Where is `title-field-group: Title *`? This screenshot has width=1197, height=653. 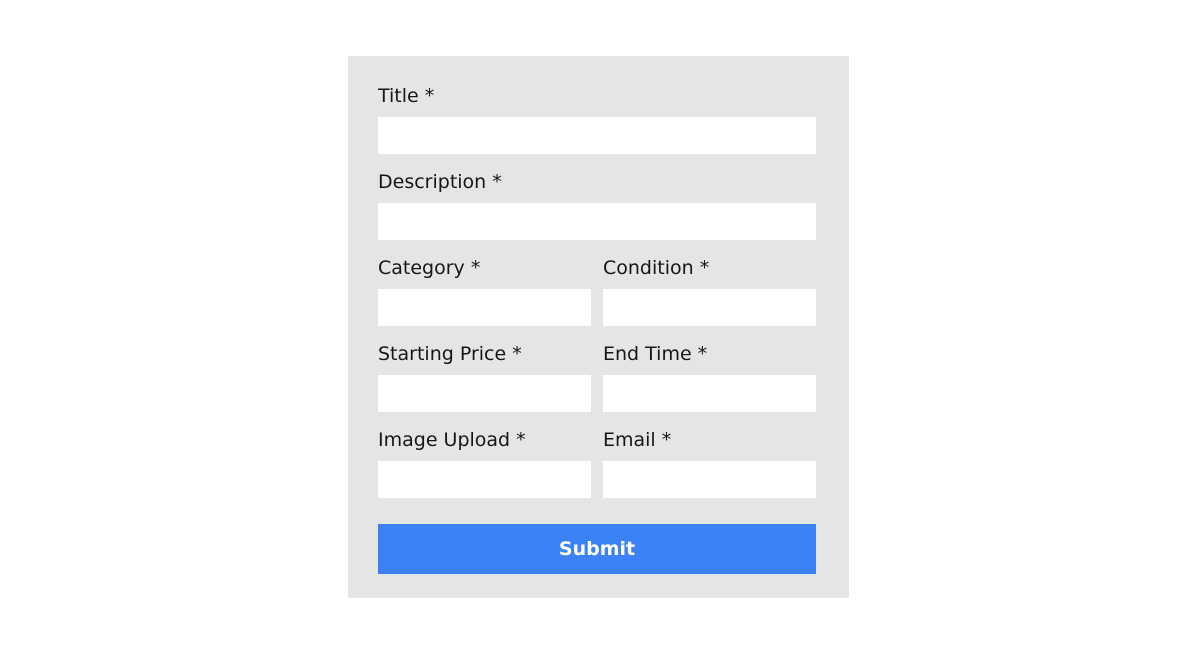 title-field-group: Title * is located at coordinates (597, 119).